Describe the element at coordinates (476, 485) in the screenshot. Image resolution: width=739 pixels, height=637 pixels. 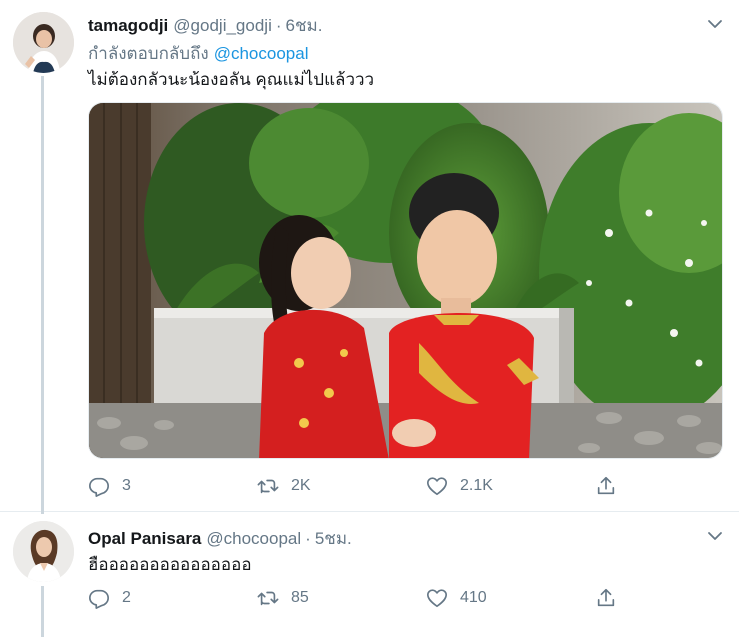
I see `like-count: 2.1K` at that location.